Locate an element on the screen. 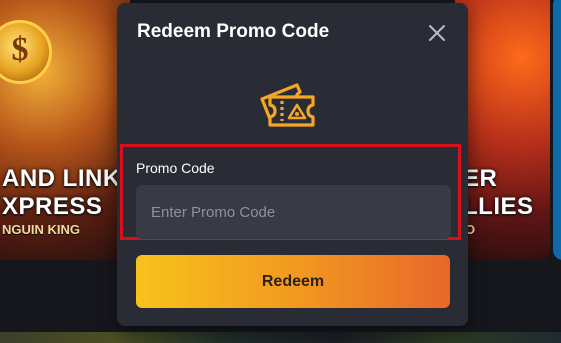  game-tiles-bottom-row is located at coordinates (280, 337).